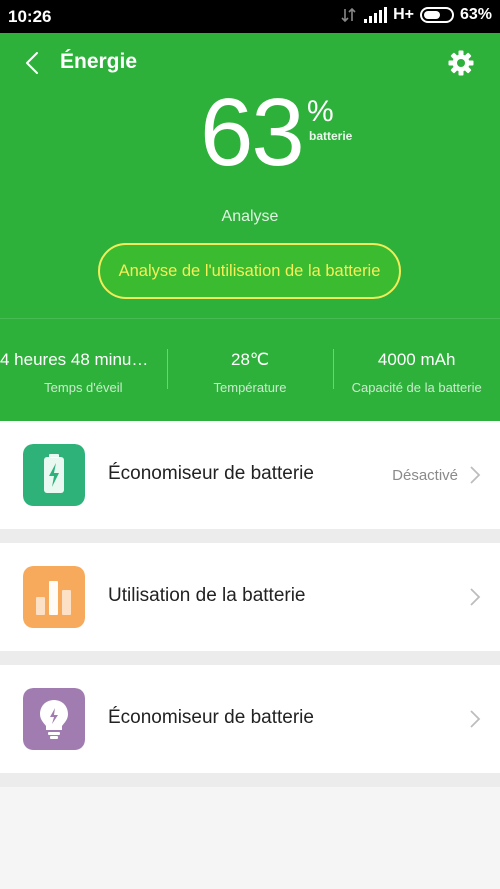 The height and width of the screenshot is (889, 500). What do you see at coordinates (436, 15) in the screenshot?
I see `battery-icon` at bounding box center [436, 15].